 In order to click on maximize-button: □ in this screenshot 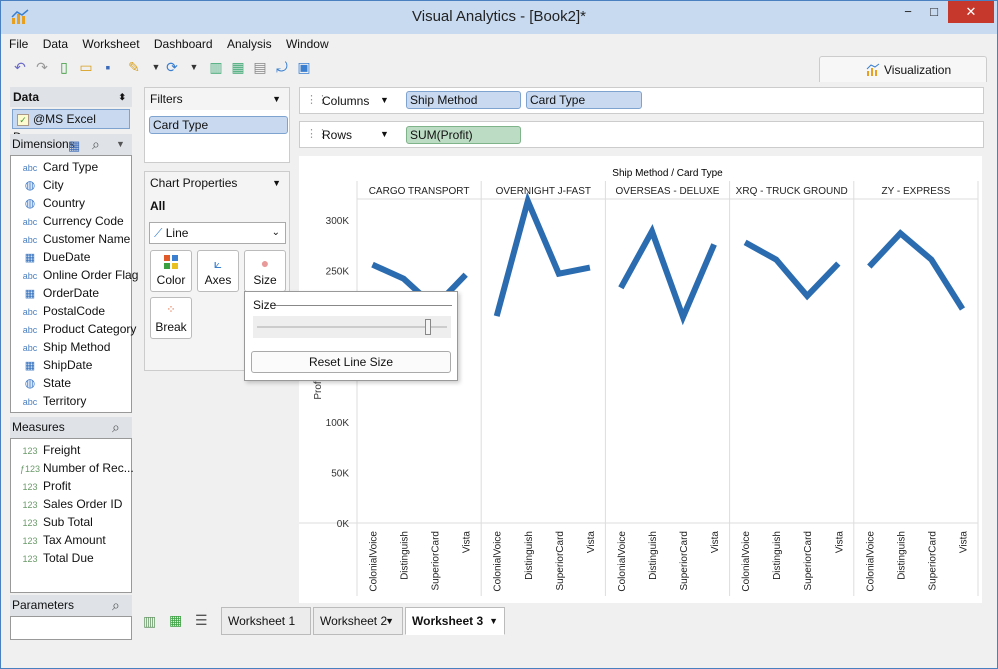, I will do `click(934, 12)`.